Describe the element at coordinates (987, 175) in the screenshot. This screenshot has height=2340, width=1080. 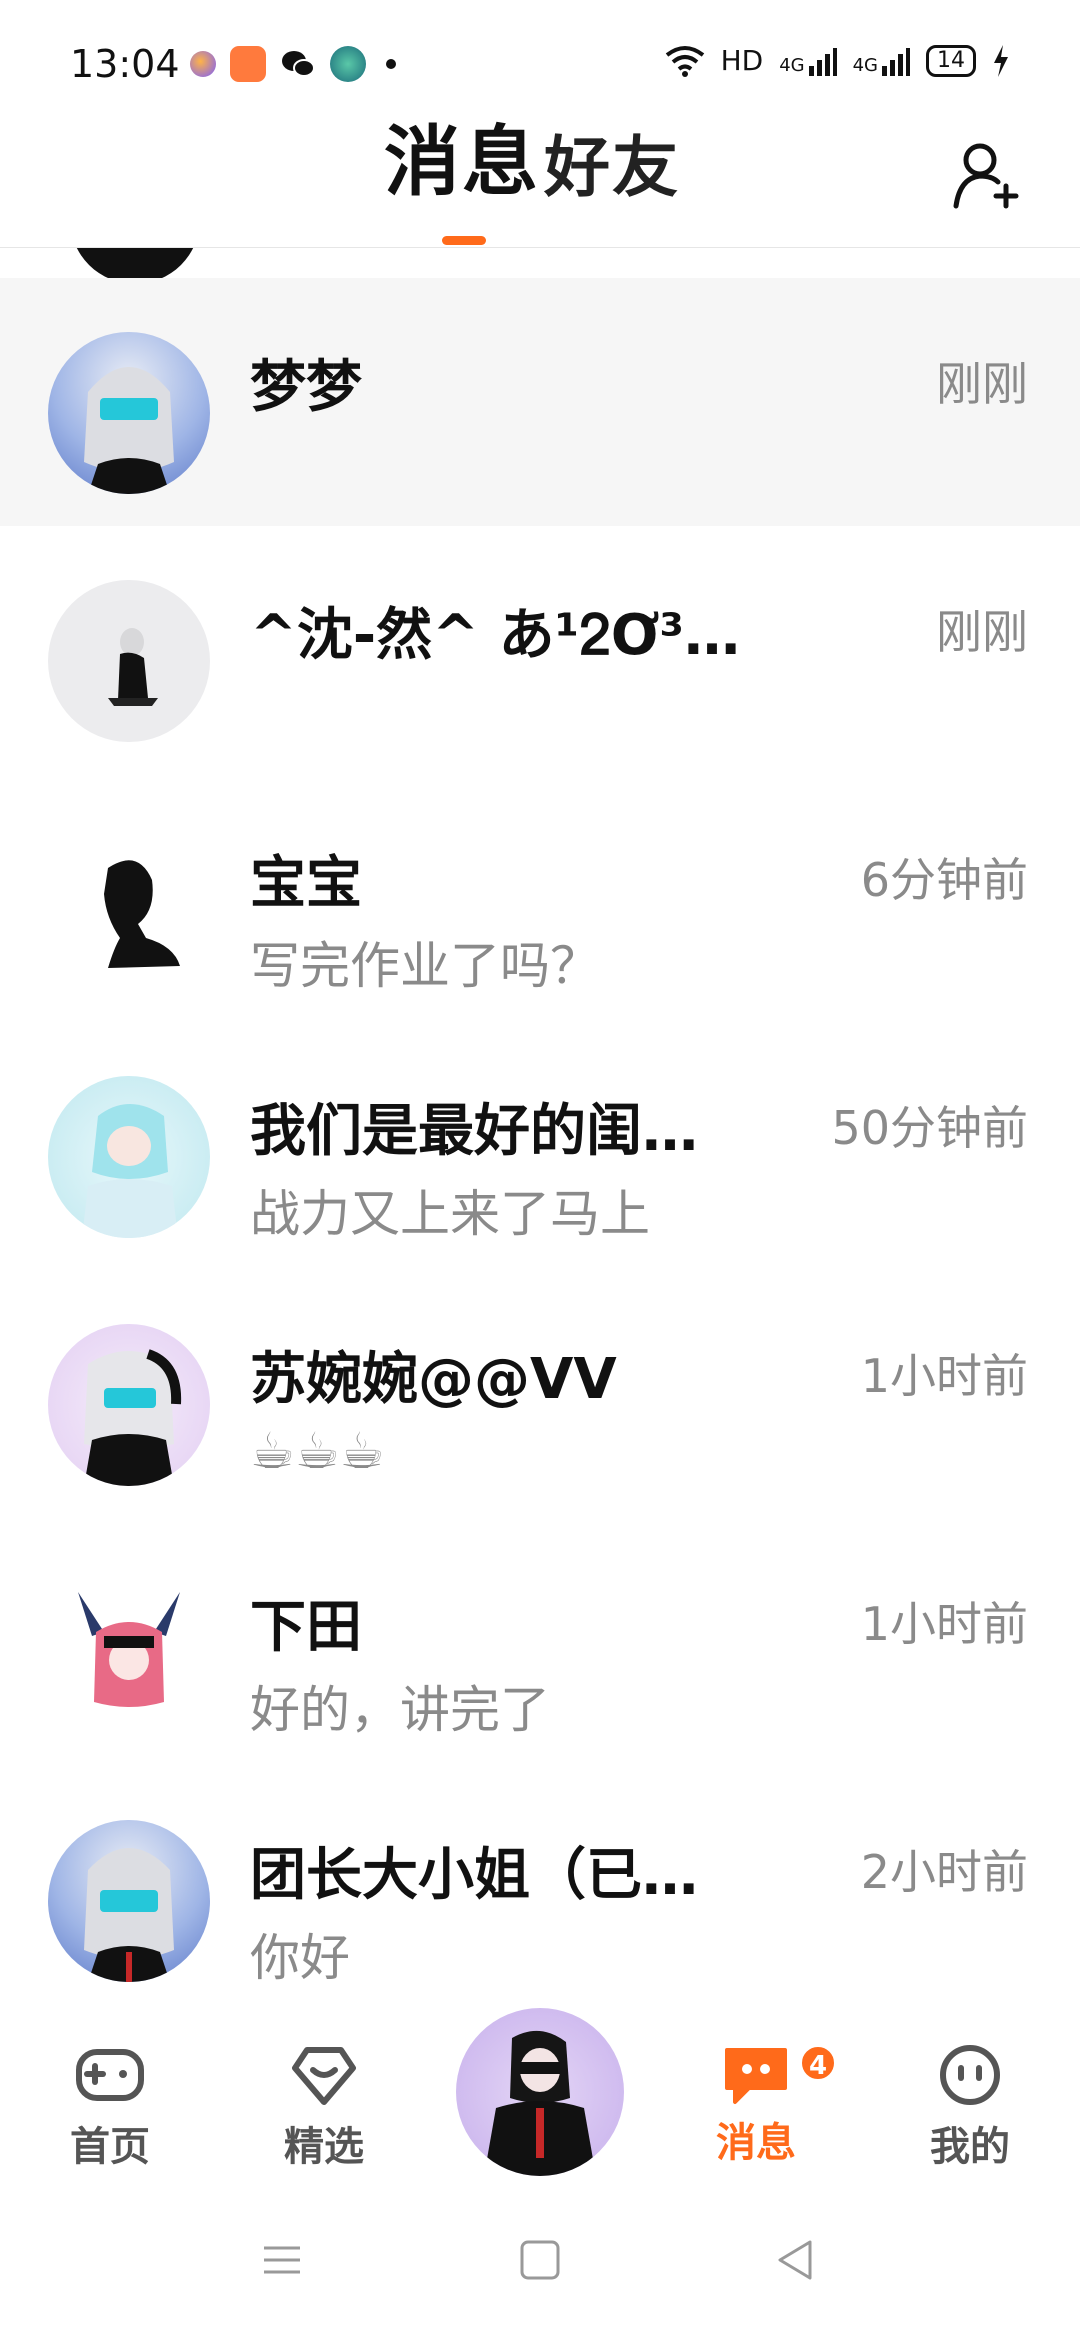
I see `add-user-icon` at that location.